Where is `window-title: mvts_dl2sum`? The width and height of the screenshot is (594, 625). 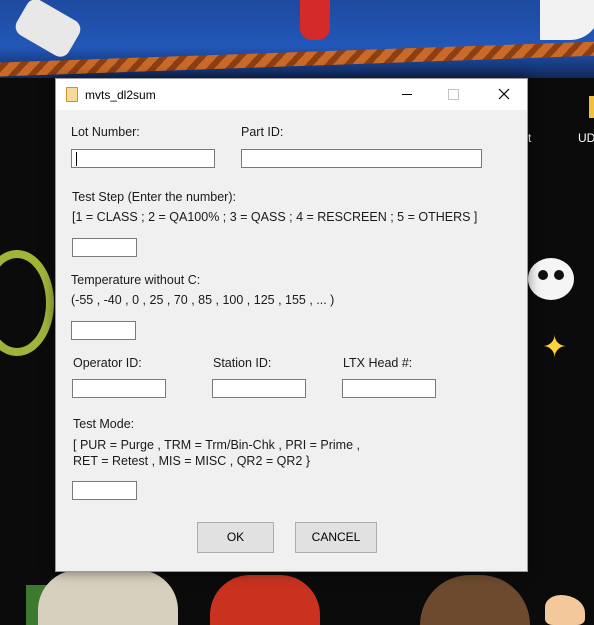
window-title: mvts_dl2sum is located at coordinates (120, 95).